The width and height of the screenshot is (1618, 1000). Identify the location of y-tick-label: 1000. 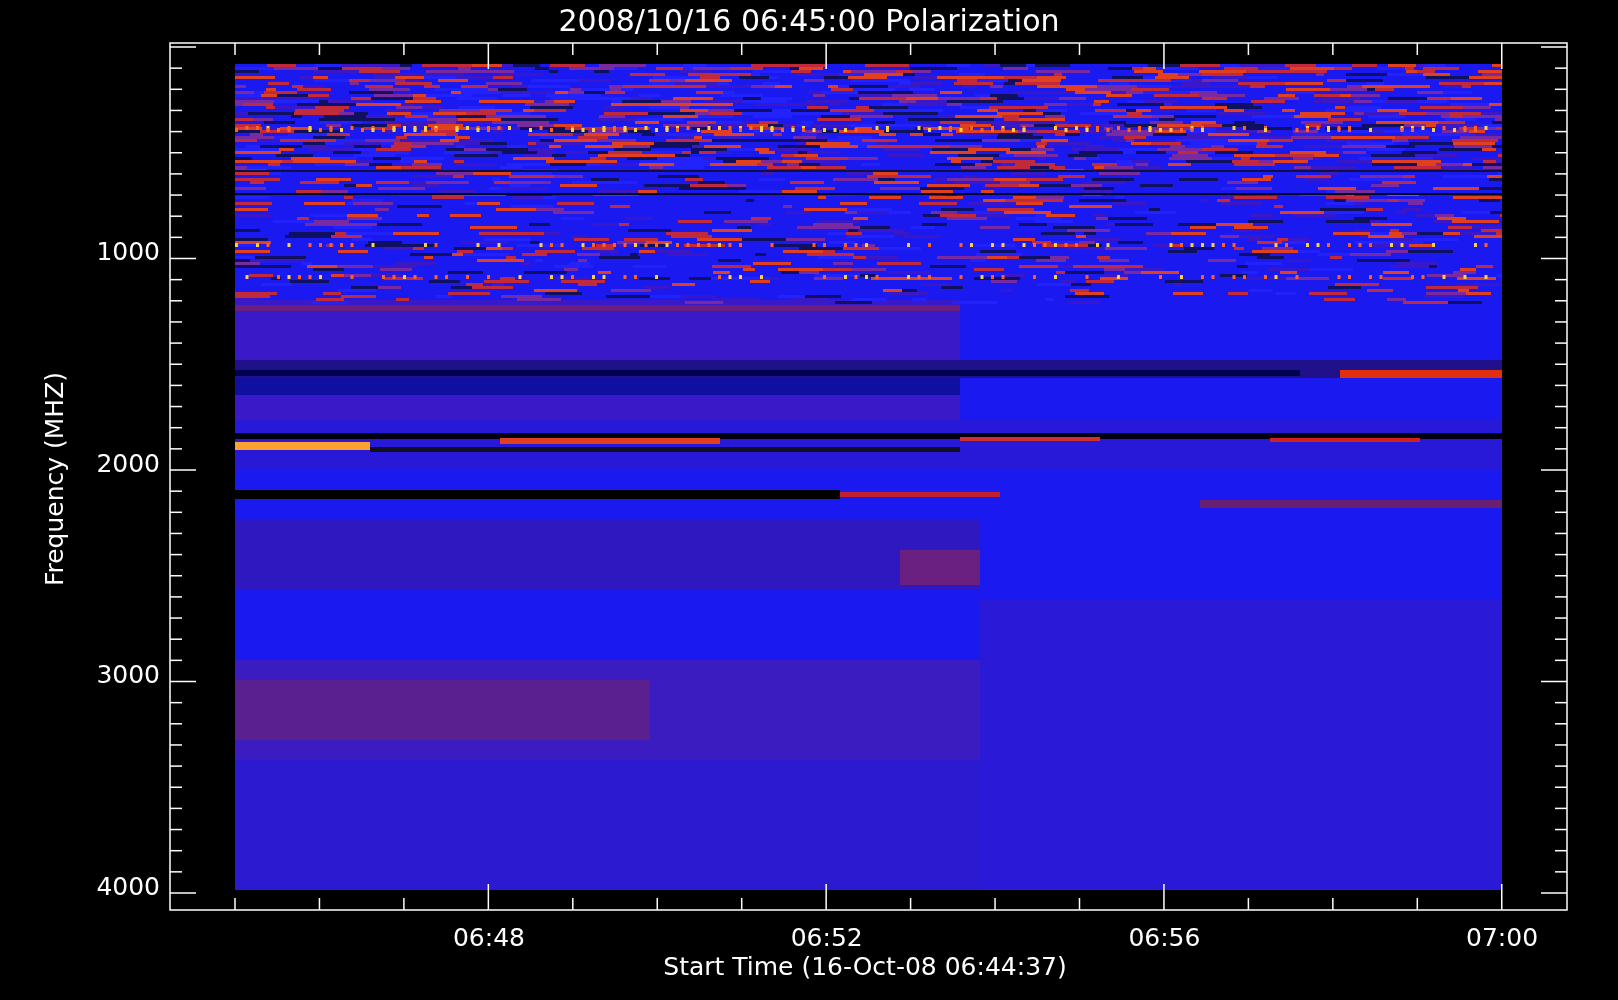
(128, 251).